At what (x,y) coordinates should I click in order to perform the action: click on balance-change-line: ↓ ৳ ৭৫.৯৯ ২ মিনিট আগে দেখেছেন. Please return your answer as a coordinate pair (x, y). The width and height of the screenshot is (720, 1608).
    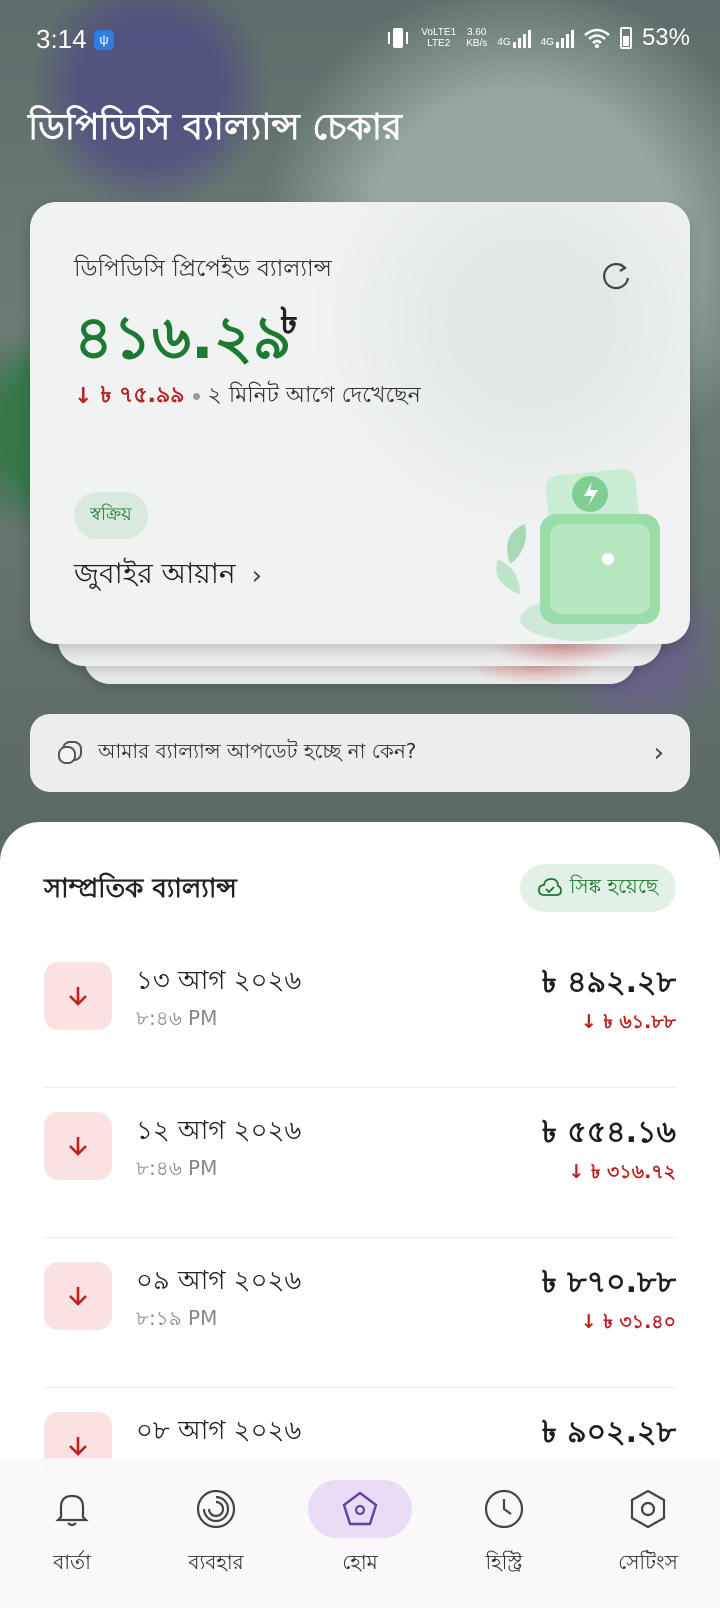
    Looking at the image, I should click on (247, 396).